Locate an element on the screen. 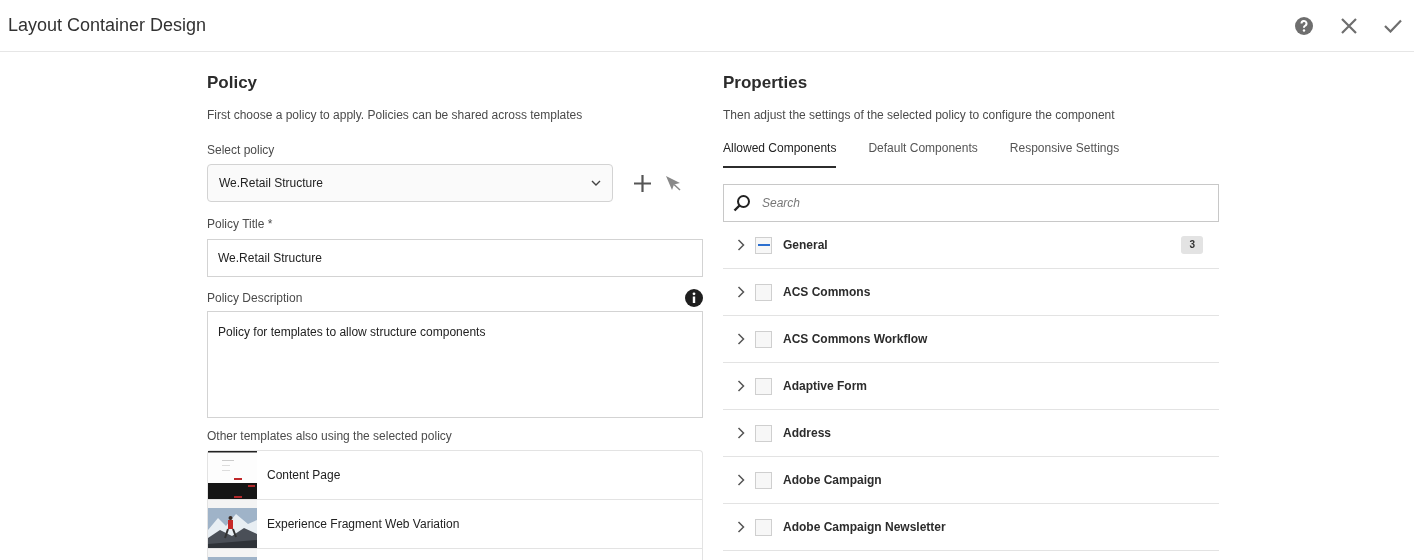 This screenshot has height=560, width=1414. component-group-name: Adobe Campaign is located at coordinates (833, 480).